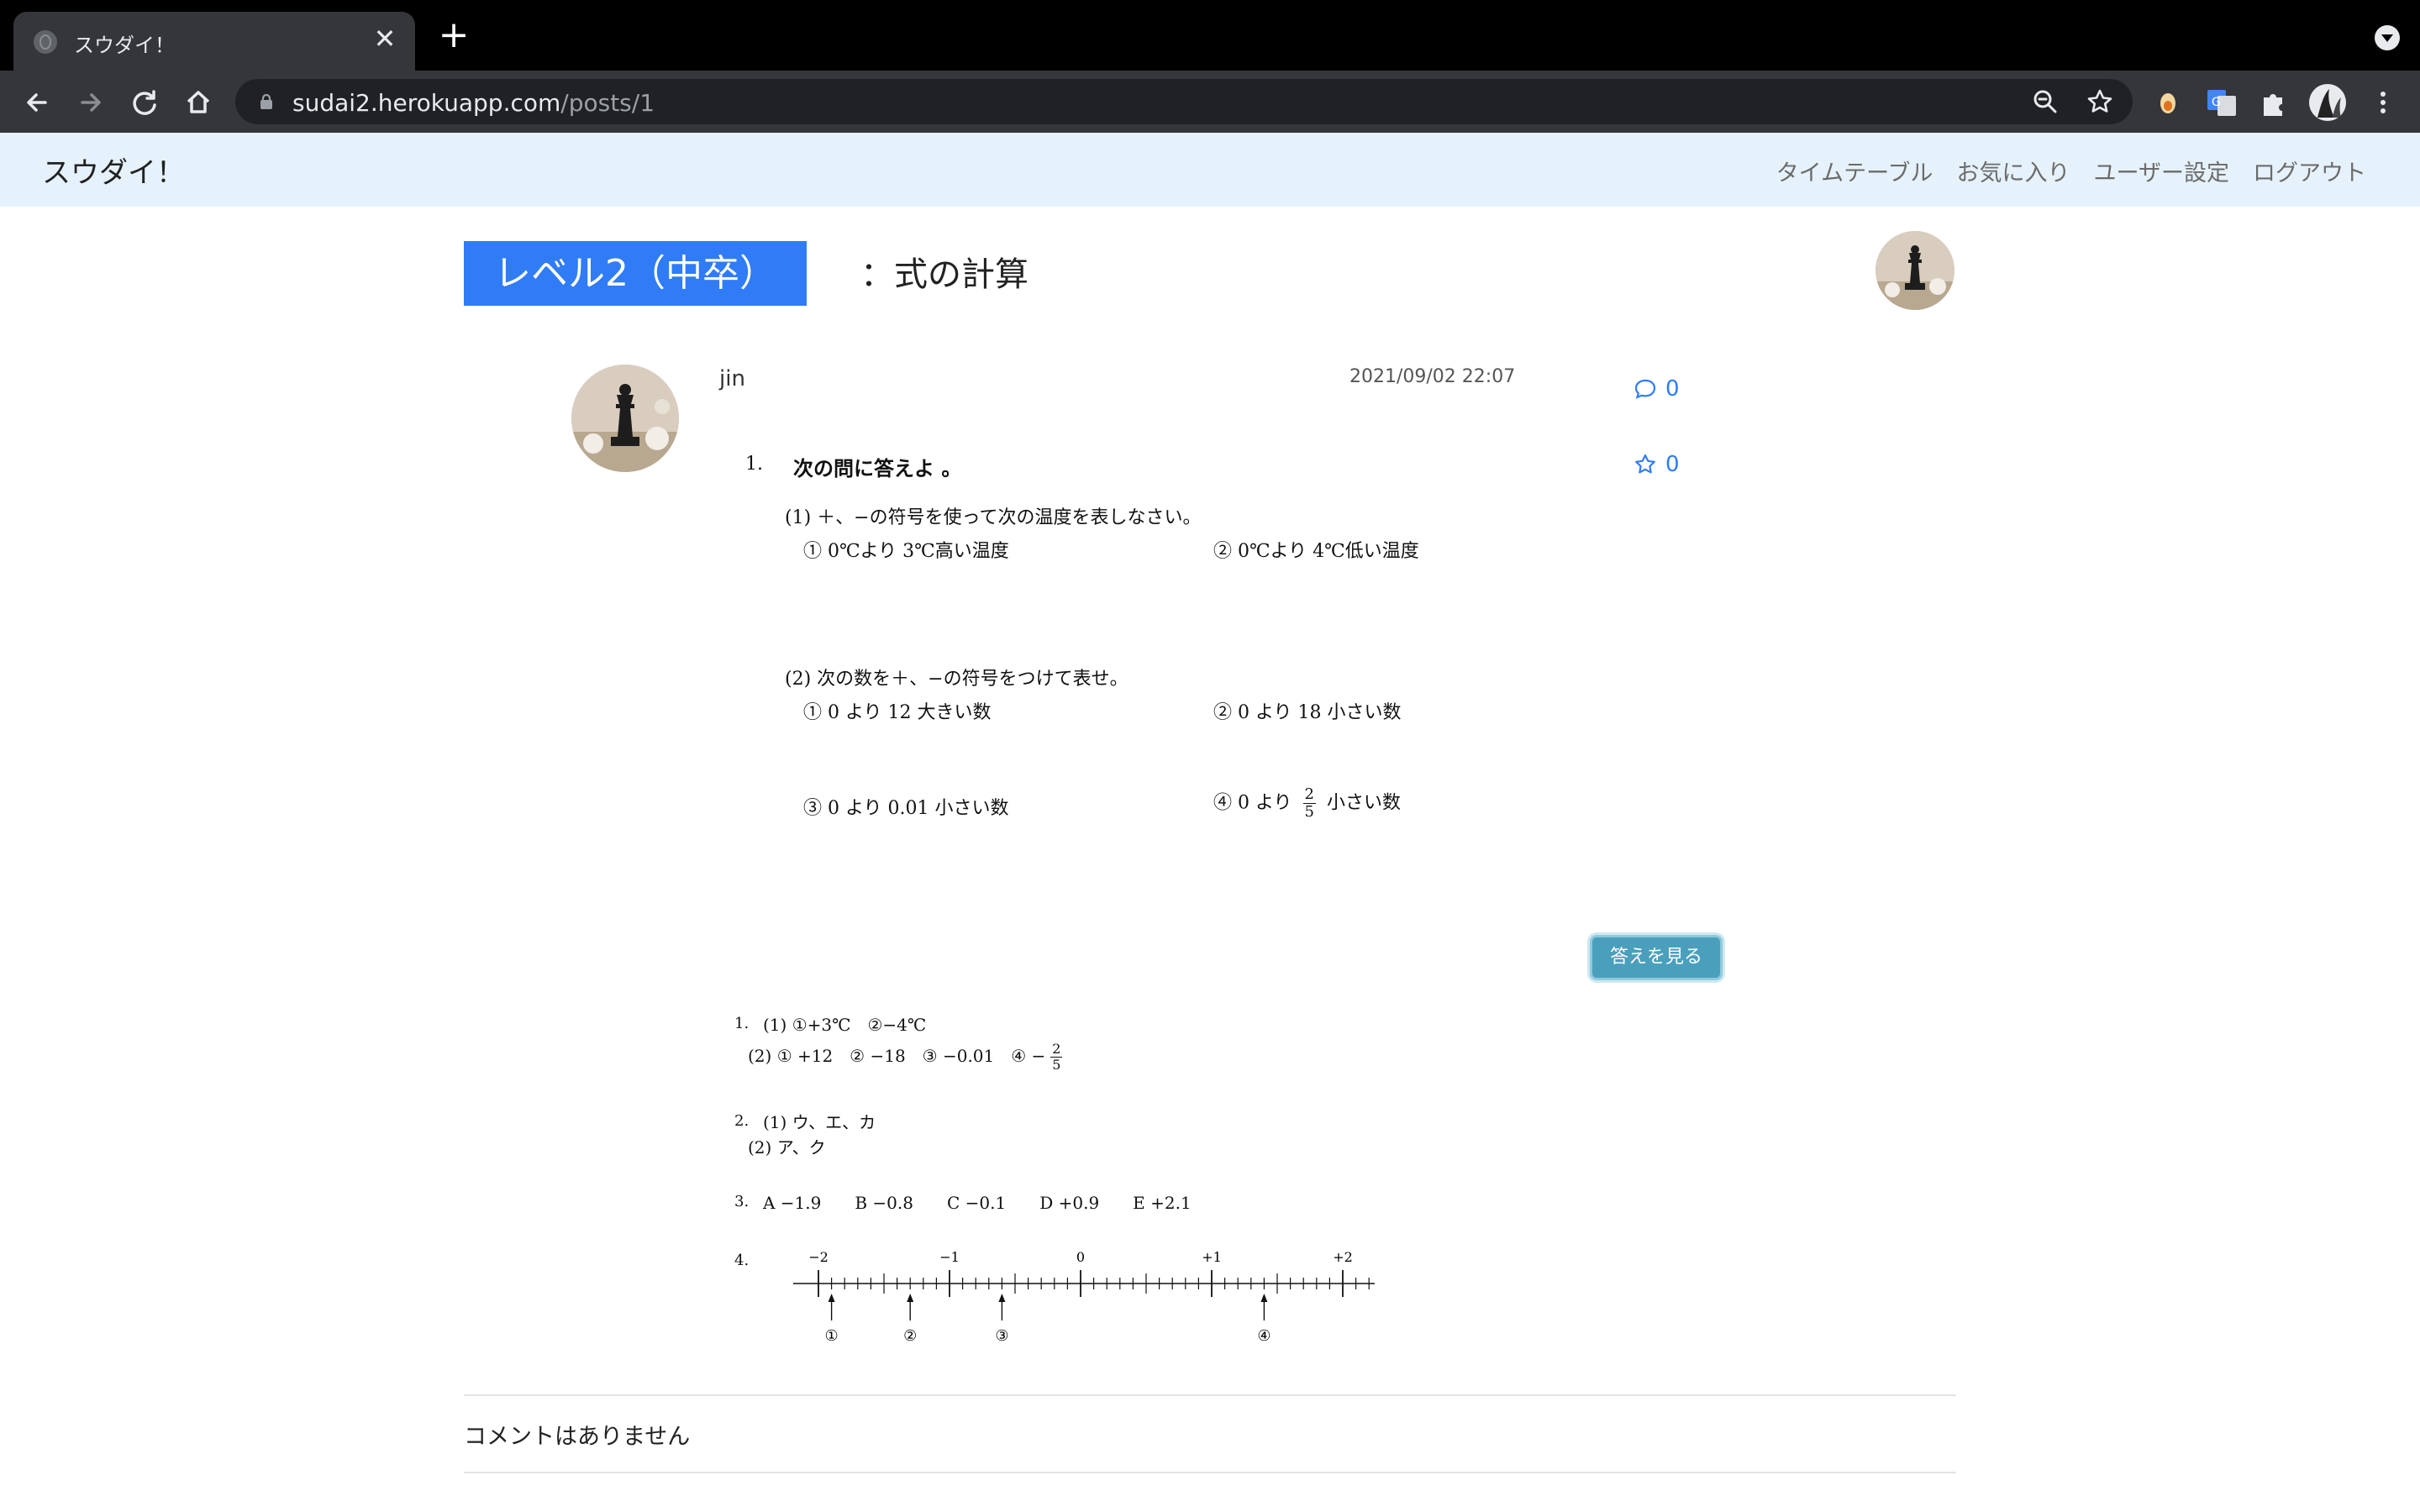  What do you see at coordinates (635, 273) in the screenshot?
I see `level-badge: レベル2（中卒）` at bounding box center [635, 273].